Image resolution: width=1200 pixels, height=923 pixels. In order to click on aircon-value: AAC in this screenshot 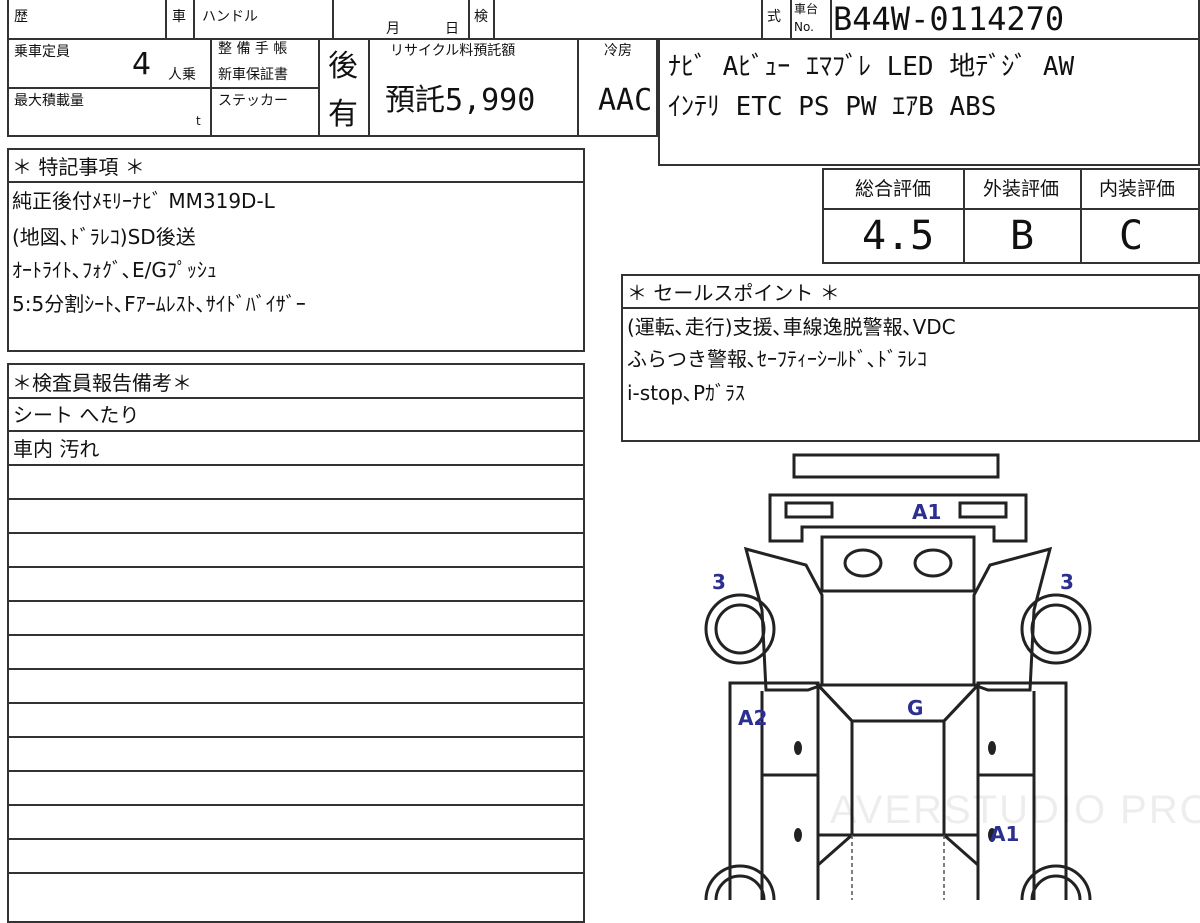, I will do `click(625, 100)`.